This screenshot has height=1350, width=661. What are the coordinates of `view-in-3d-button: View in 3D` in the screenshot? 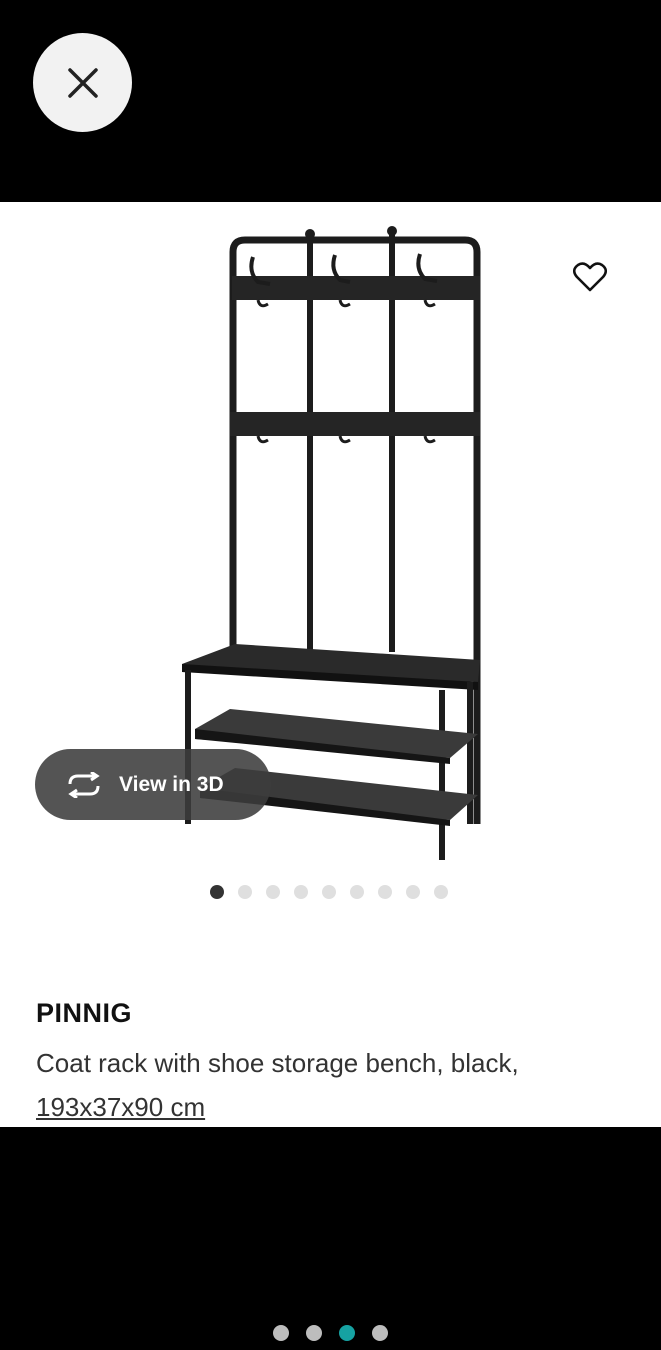 It's located at (153, 784).